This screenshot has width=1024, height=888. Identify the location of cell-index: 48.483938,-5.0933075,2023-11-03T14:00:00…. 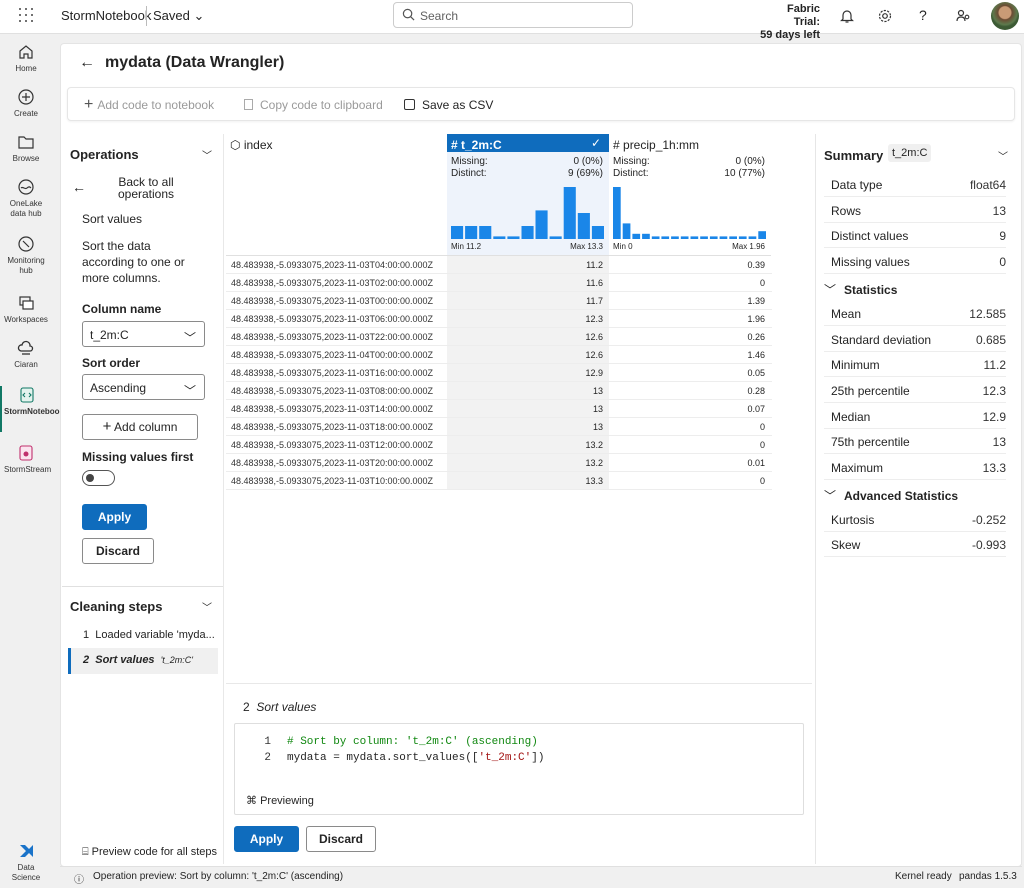
(337, 409).